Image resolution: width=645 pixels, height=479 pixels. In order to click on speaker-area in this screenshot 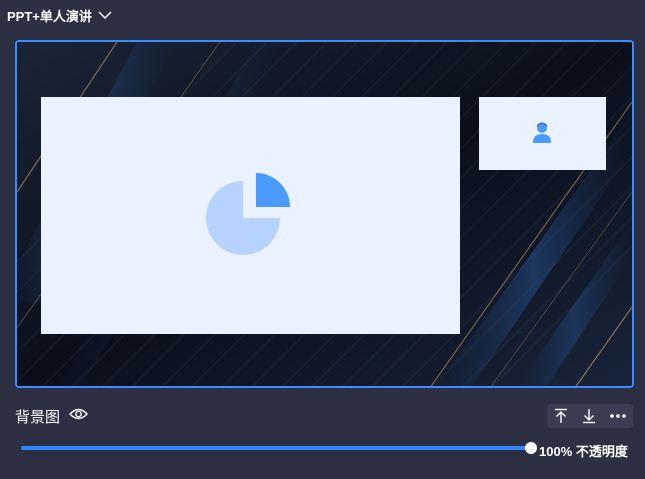, I will do `click(542, 133)`.